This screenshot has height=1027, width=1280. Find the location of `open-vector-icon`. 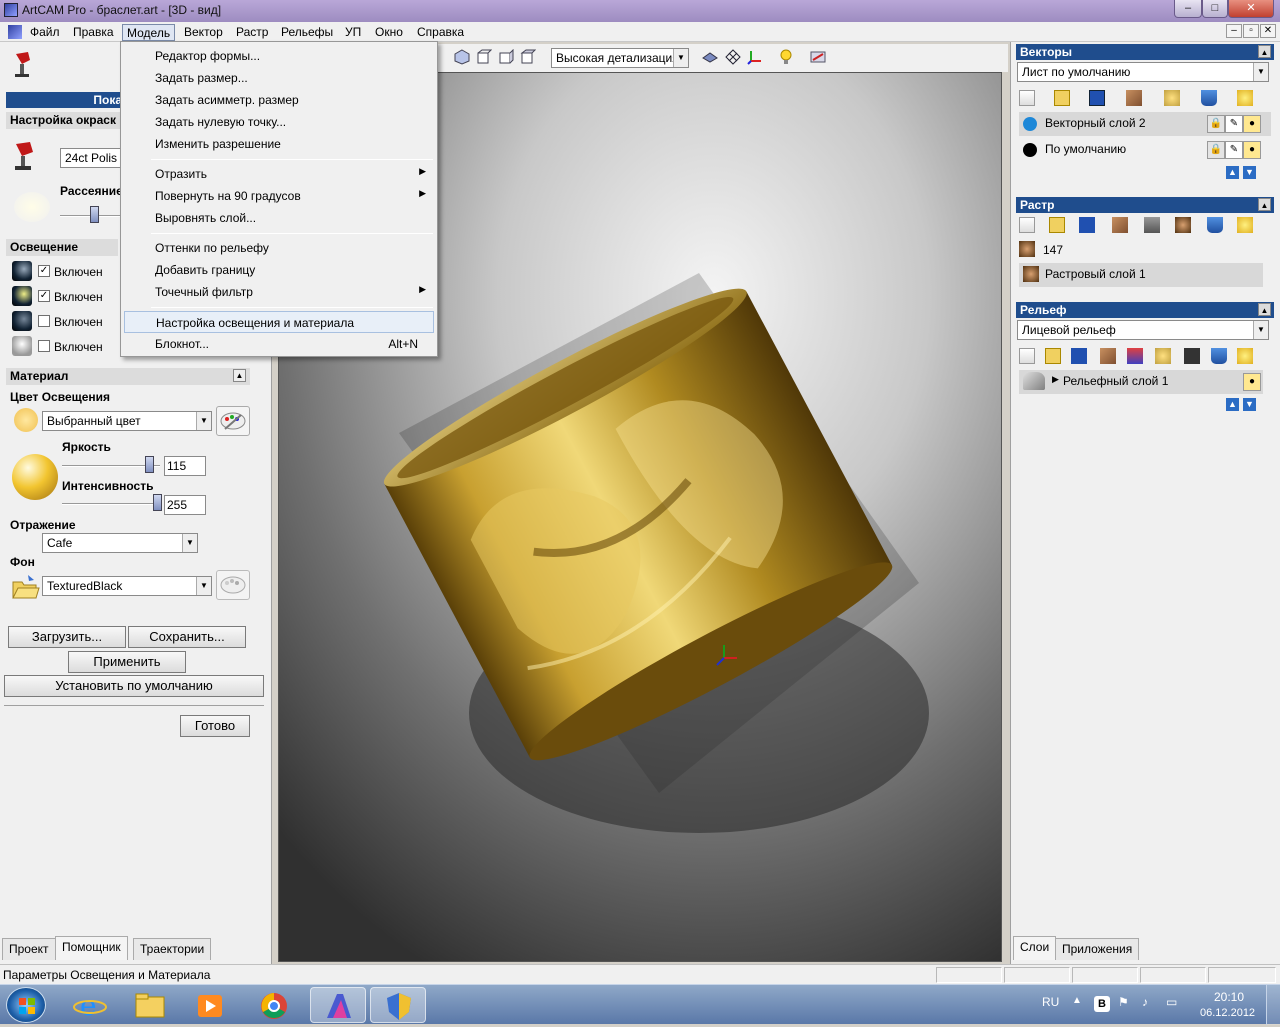

open-vector-icon is located at coordinates (1062, 98).